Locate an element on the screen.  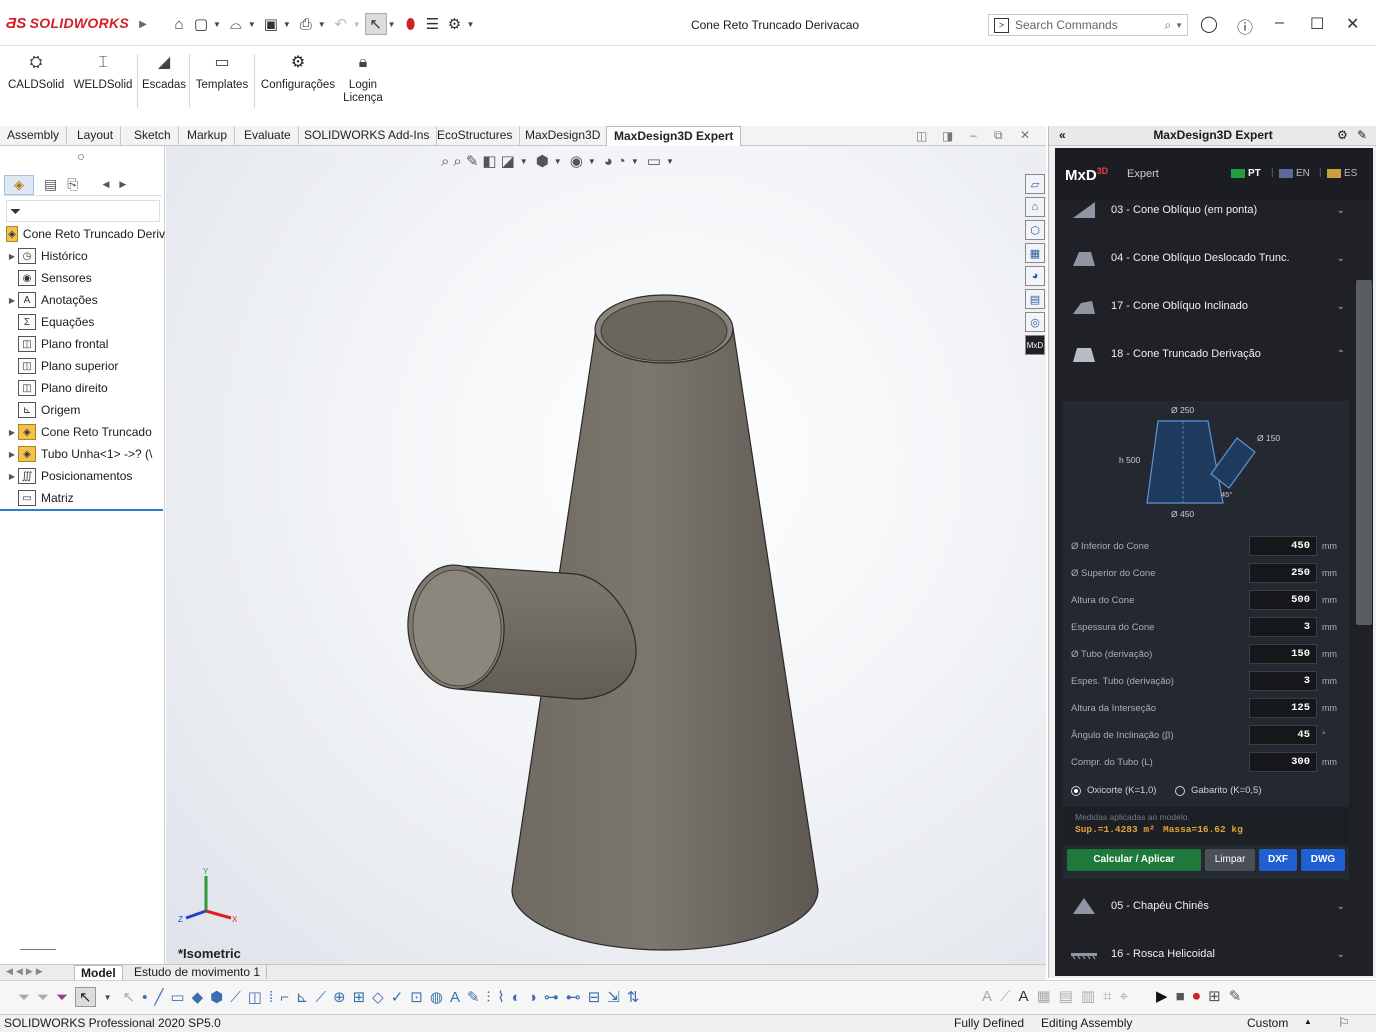
text-tool-icon: A is located at coordinates (1024, 996).